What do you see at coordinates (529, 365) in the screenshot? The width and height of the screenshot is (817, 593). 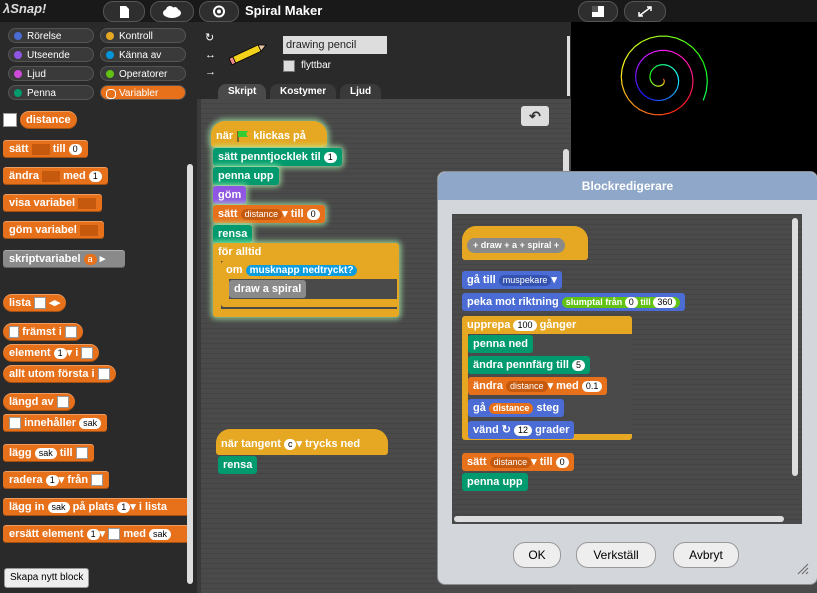 I see `change-pen-color-block: ändra pennfärg till 5` at bounding box center [529, 365].